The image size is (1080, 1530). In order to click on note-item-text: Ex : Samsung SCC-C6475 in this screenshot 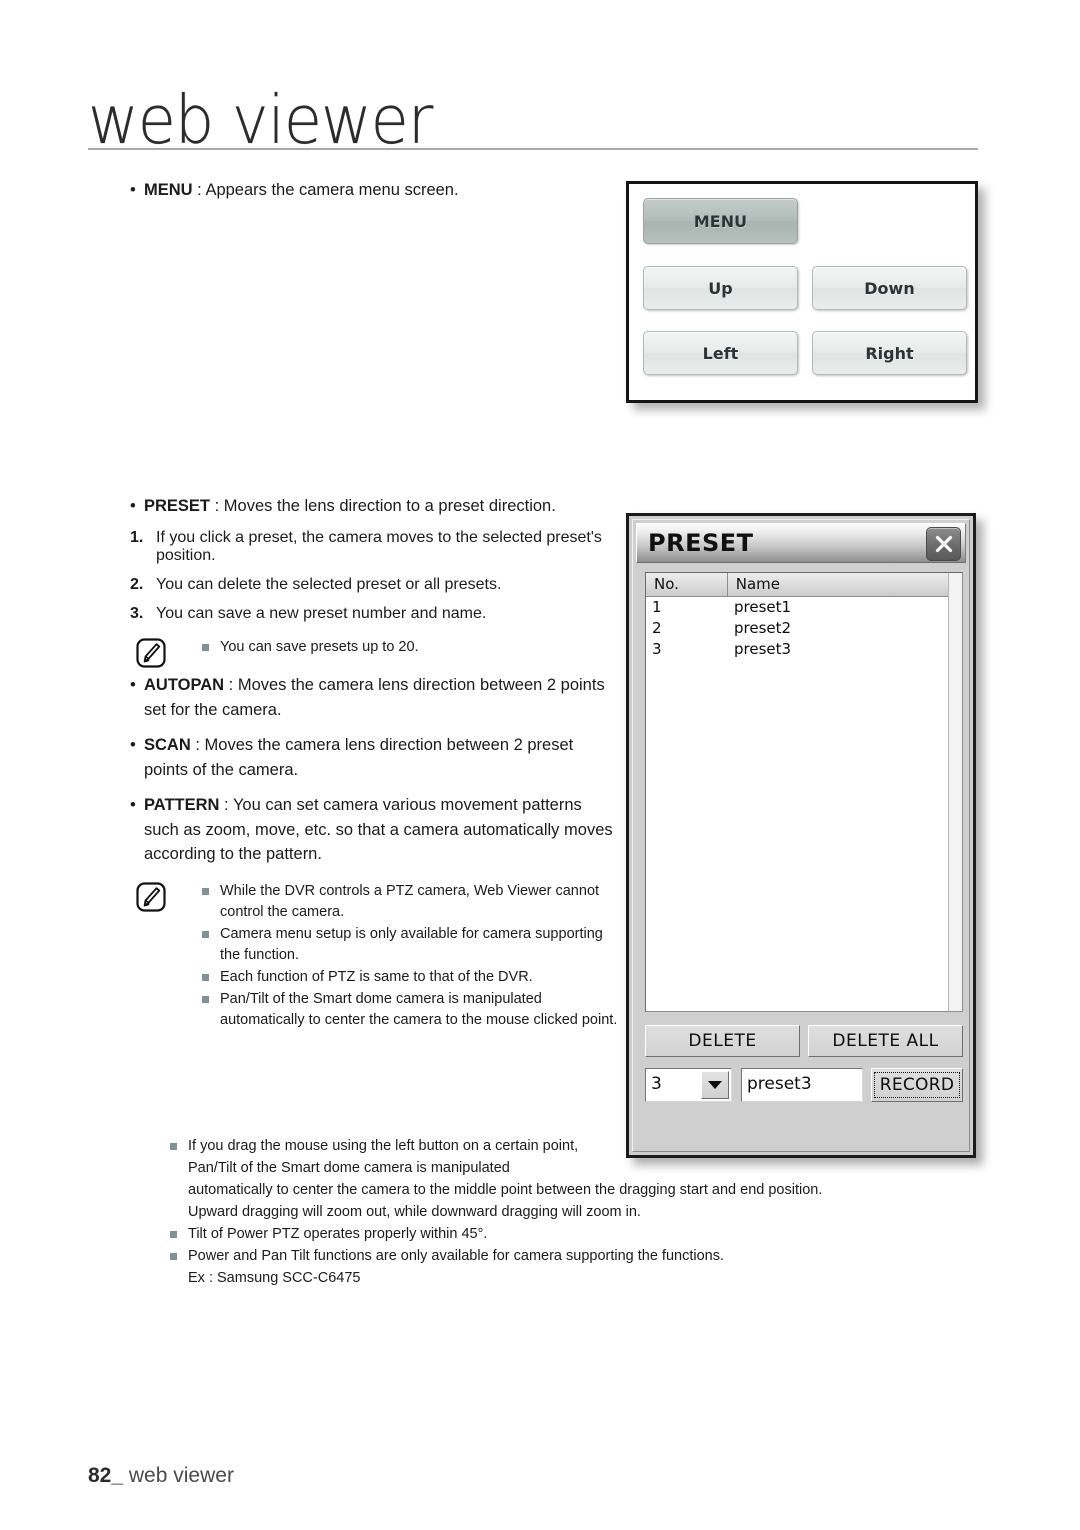, I will do `click(274, 1278)`.